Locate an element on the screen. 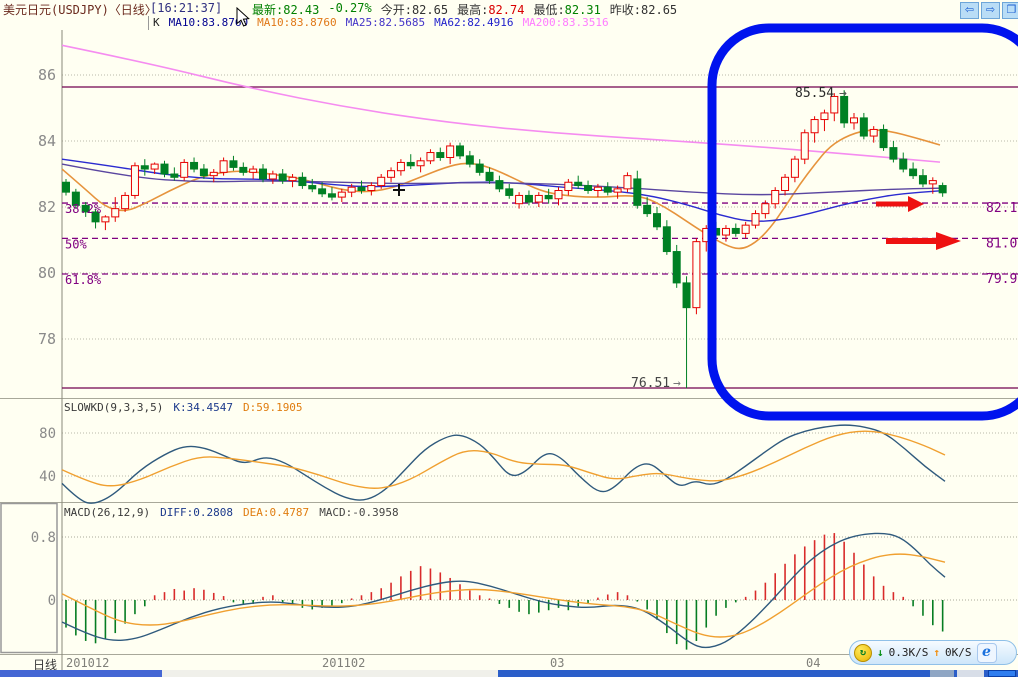 Image resolution: width=1018 pixels, height=677 pixels. fib-price-label: 79.97 is located at coordinates (1002, 279).